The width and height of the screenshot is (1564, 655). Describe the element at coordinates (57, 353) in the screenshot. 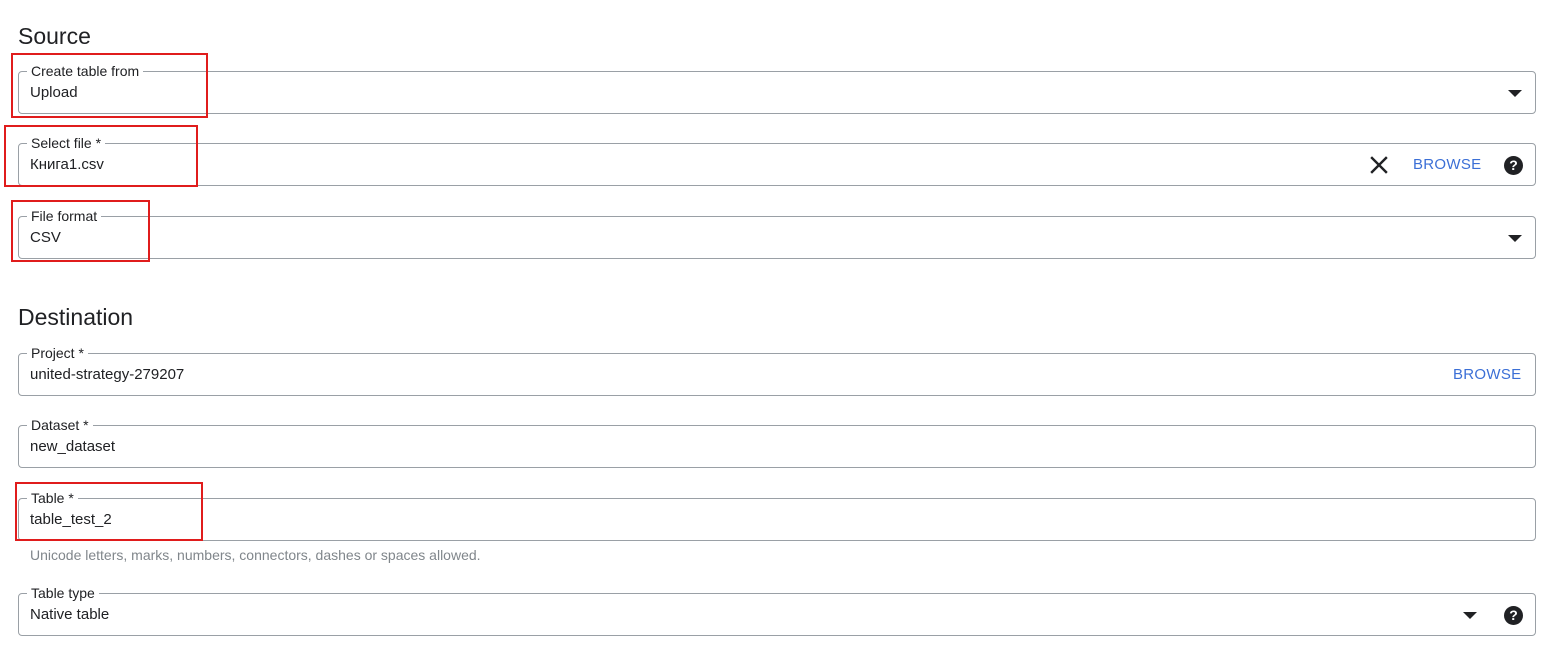

I see `project-label: Project *` at that location.